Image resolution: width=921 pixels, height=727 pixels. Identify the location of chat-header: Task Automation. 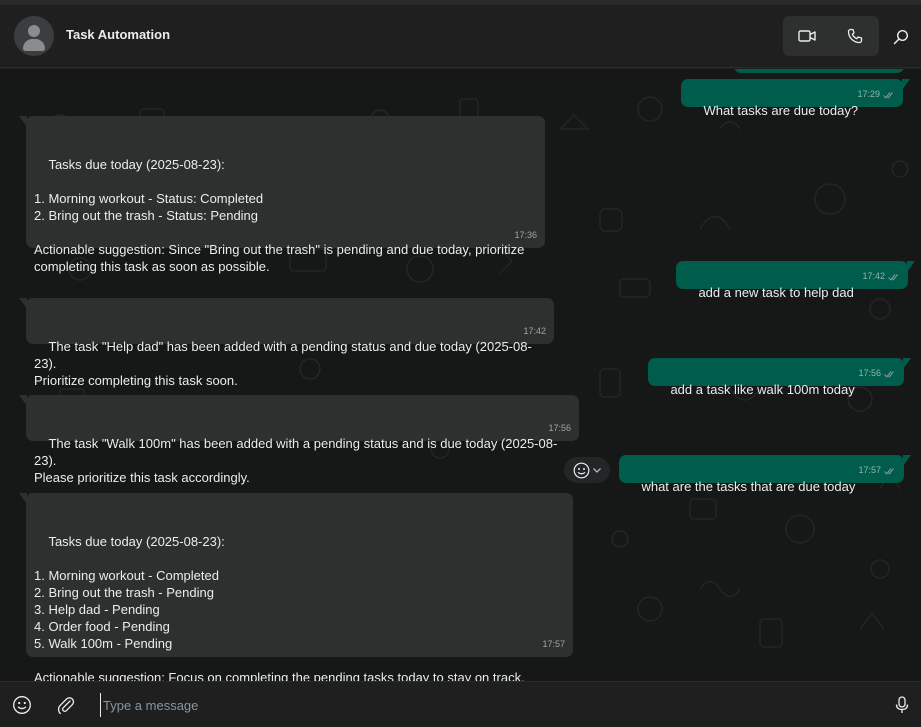
(460, 36).